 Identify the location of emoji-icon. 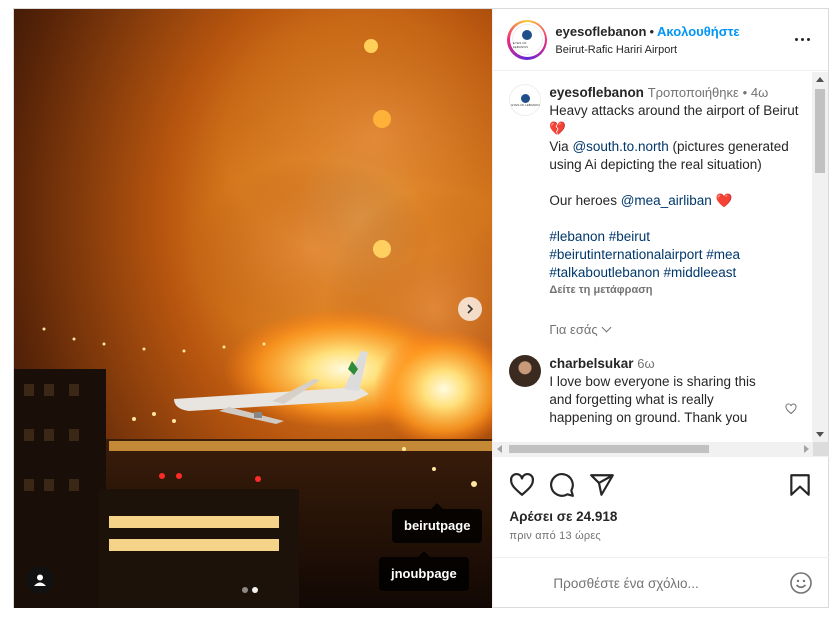
(801, 583).